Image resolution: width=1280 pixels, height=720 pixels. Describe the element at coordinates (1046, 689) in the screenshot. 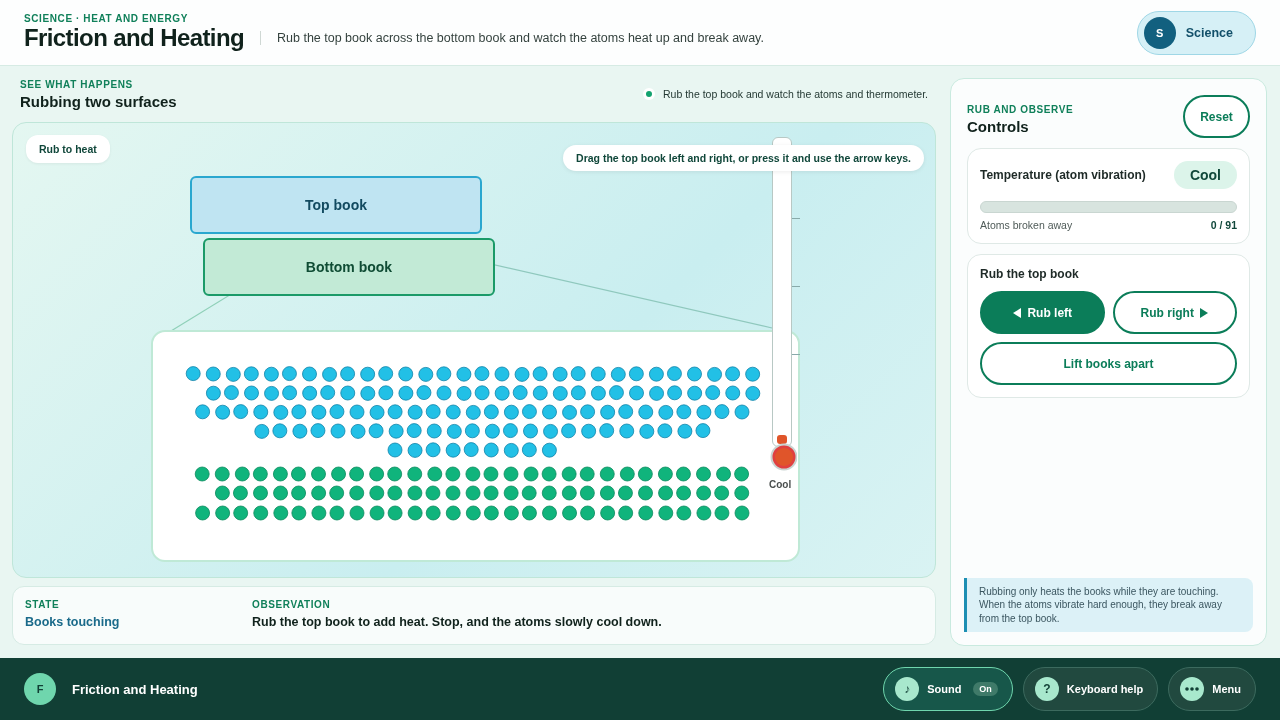

I see `help-icon: ?` at that location.